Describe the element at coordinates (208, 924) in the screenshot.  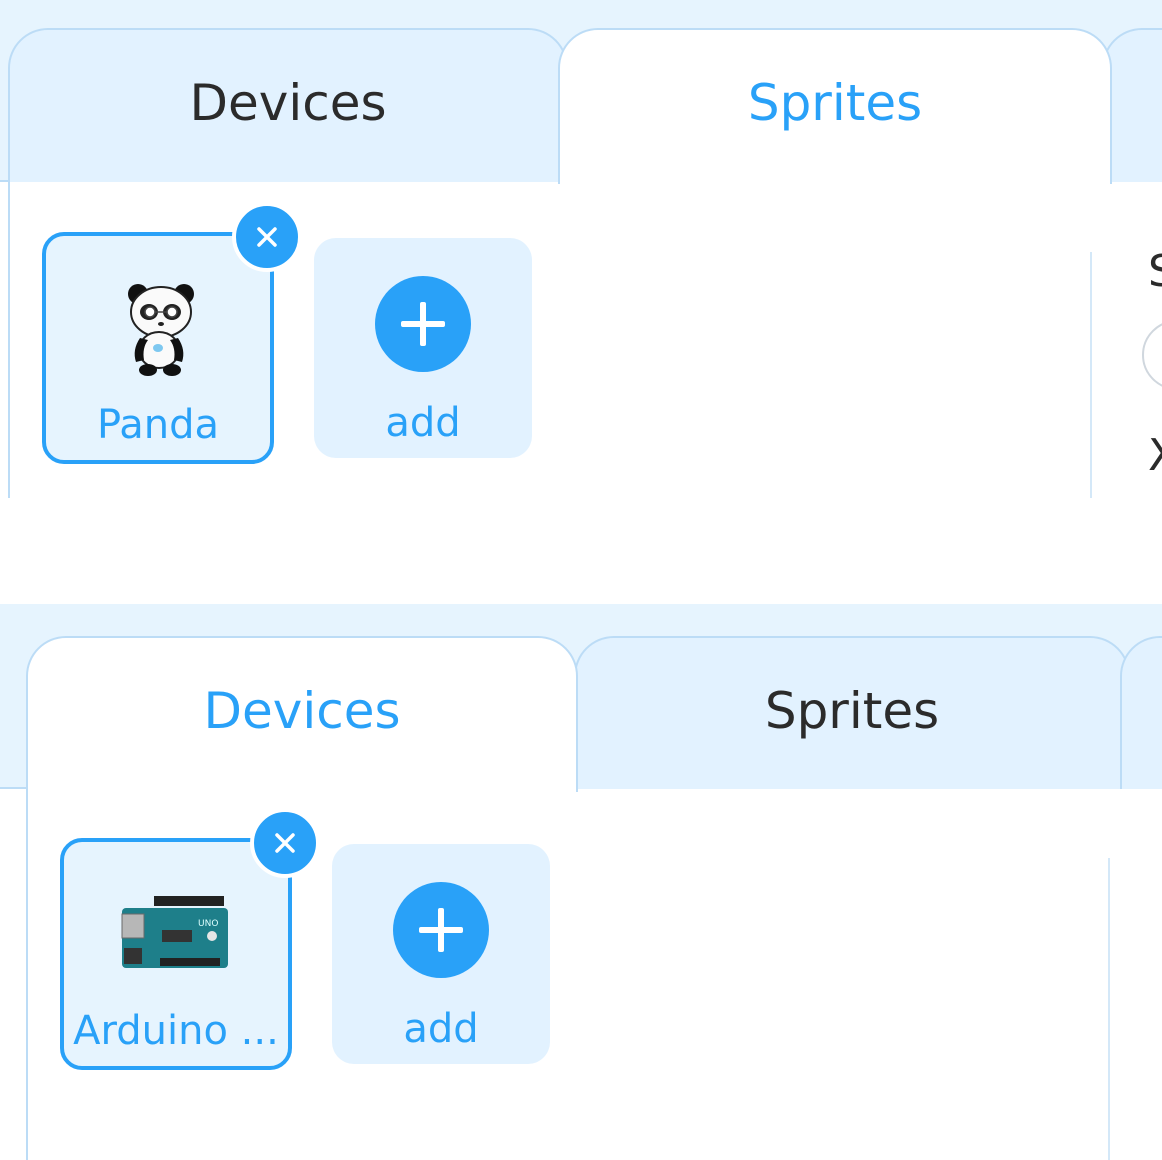
I see `svg-text: UNO` at that location.